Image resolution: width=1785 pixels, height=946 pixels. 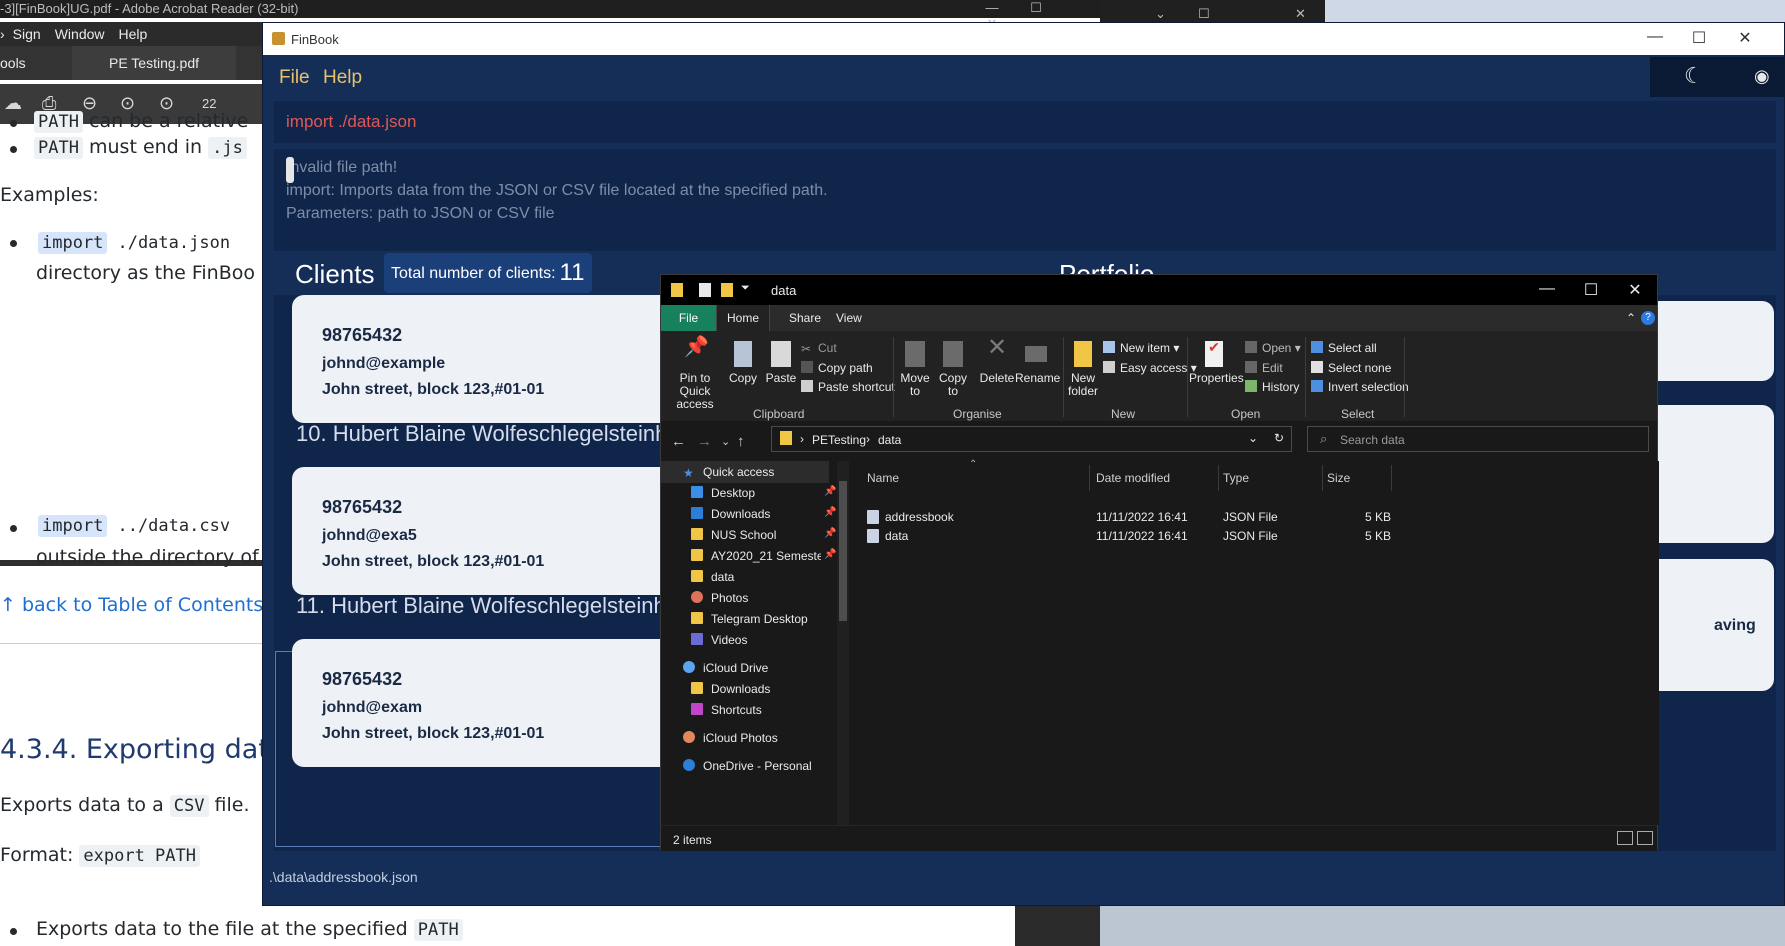 What do you see at coordinates (723, 493) in the screenshot?
I see `nav-desktop: Desktop` at bounding box center [723, 493].